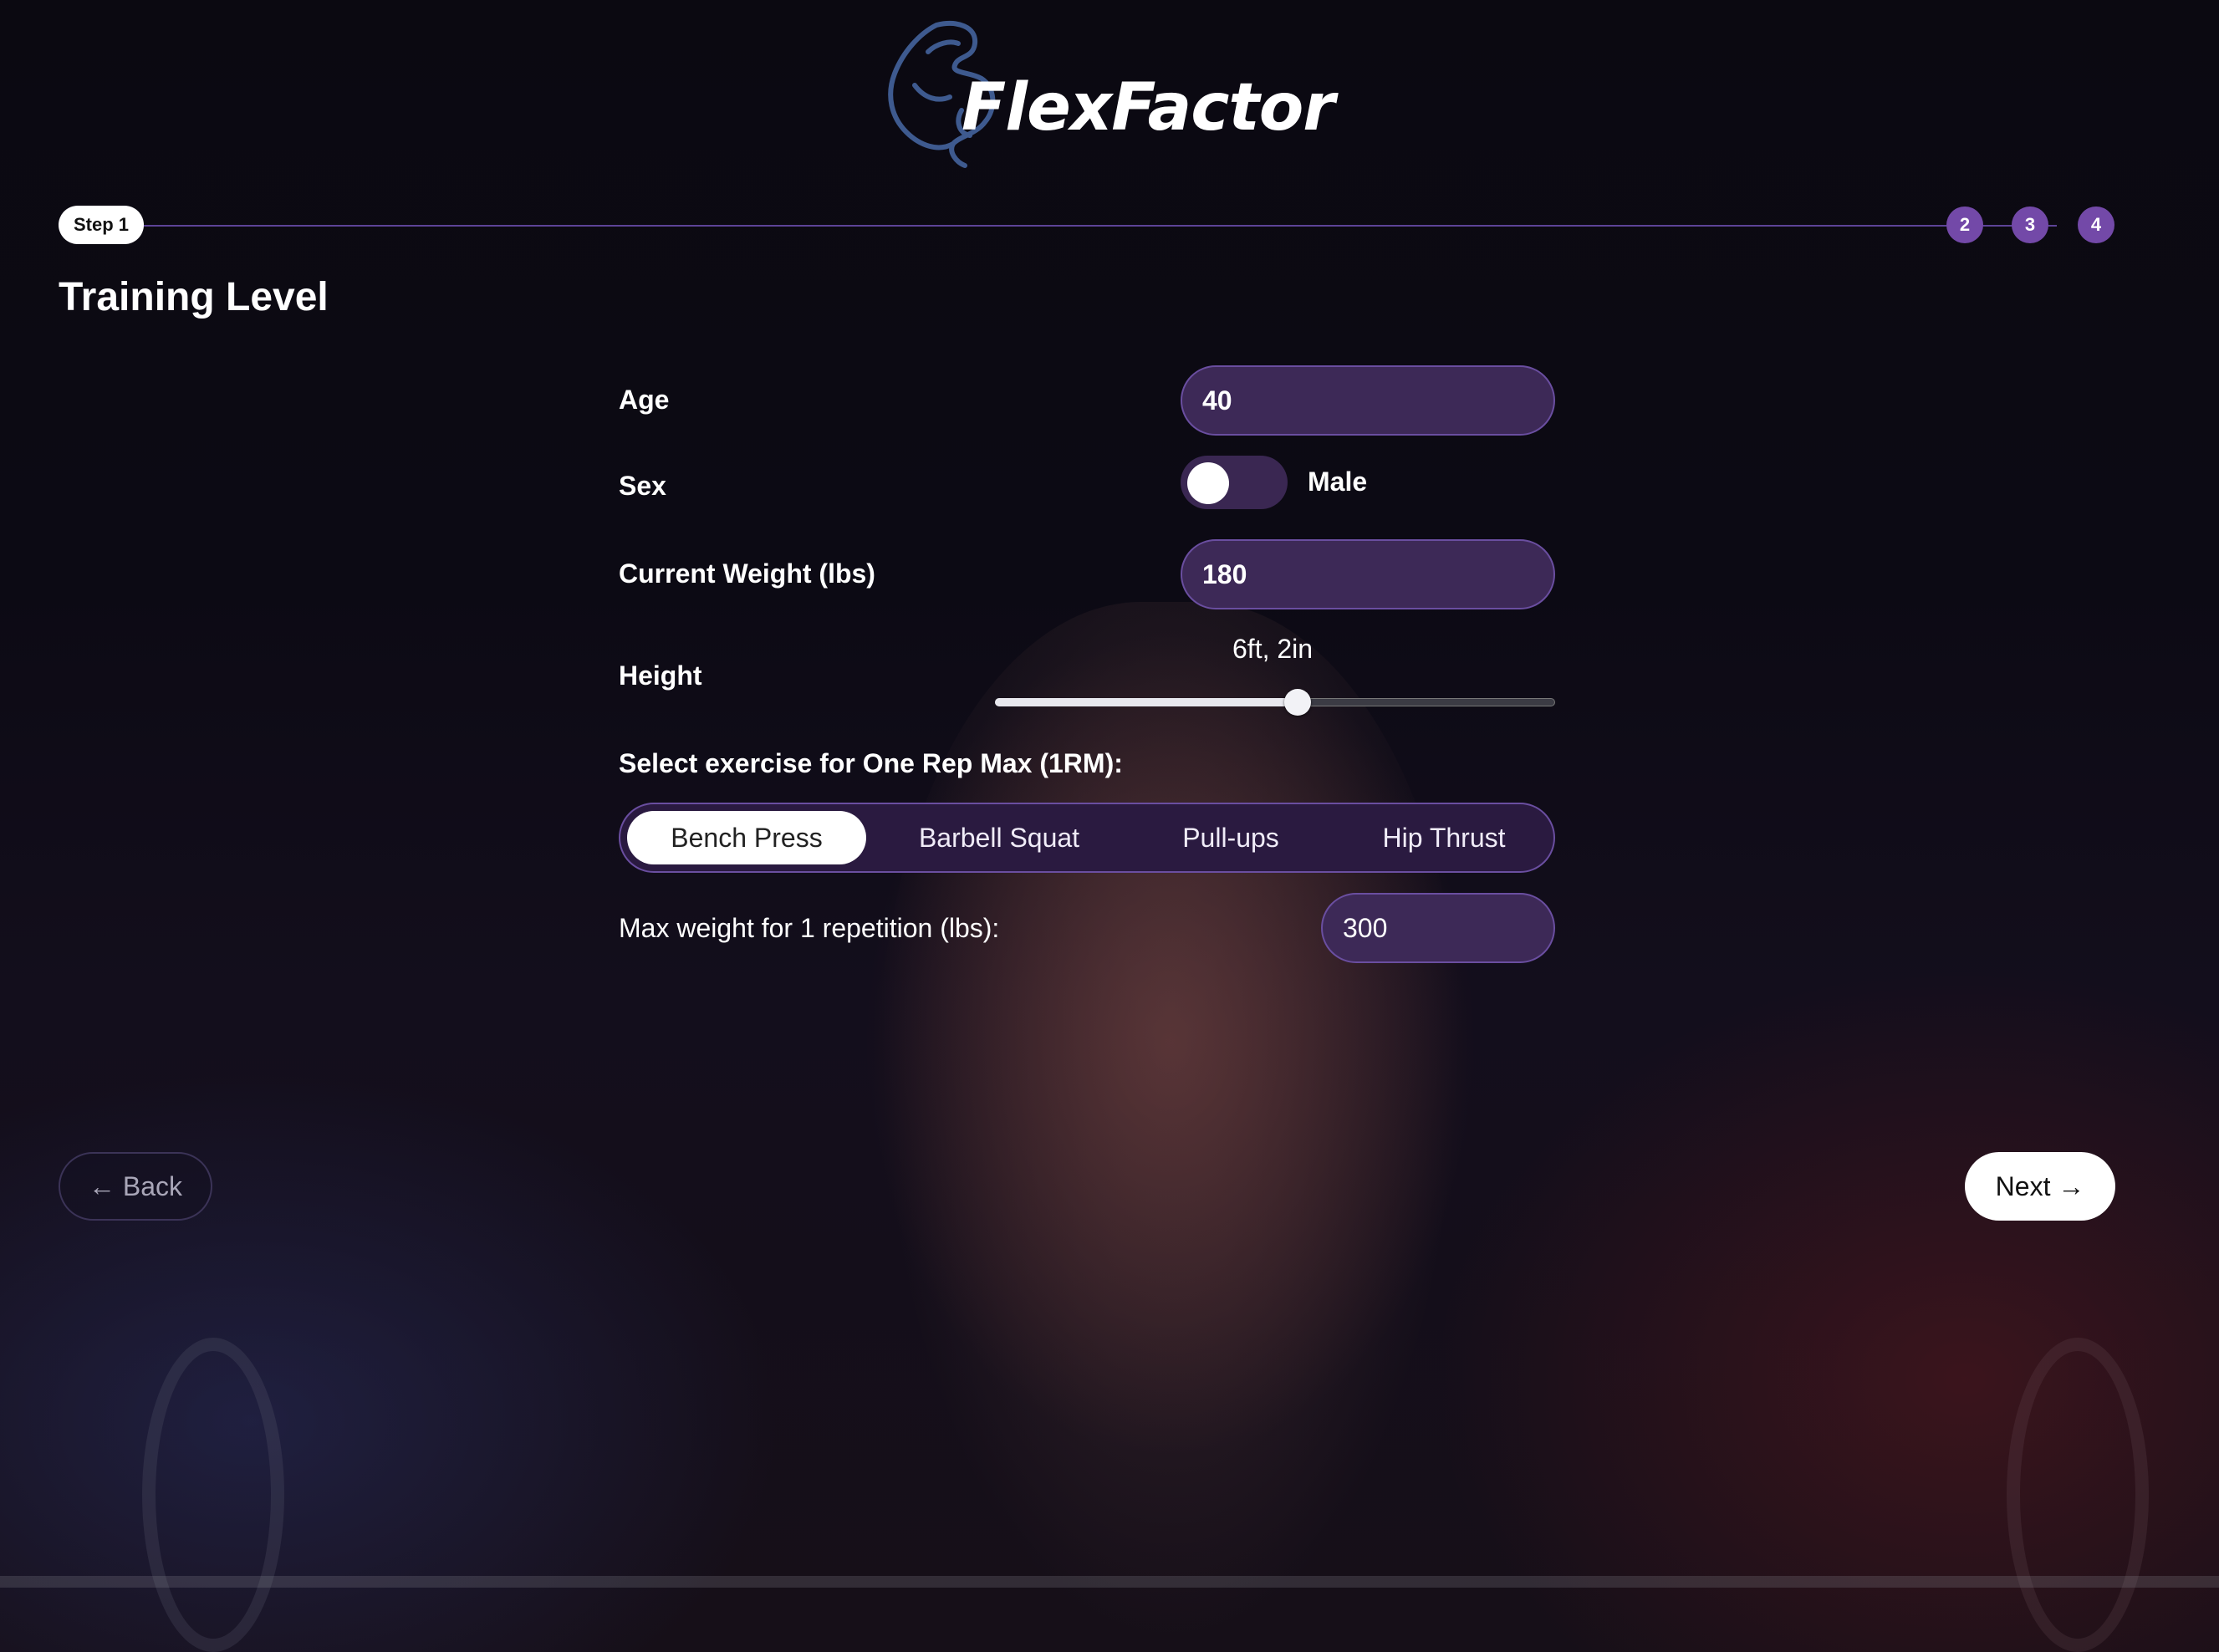  I want to click on brand-logo: FlexFactor, so click(1112, 97).